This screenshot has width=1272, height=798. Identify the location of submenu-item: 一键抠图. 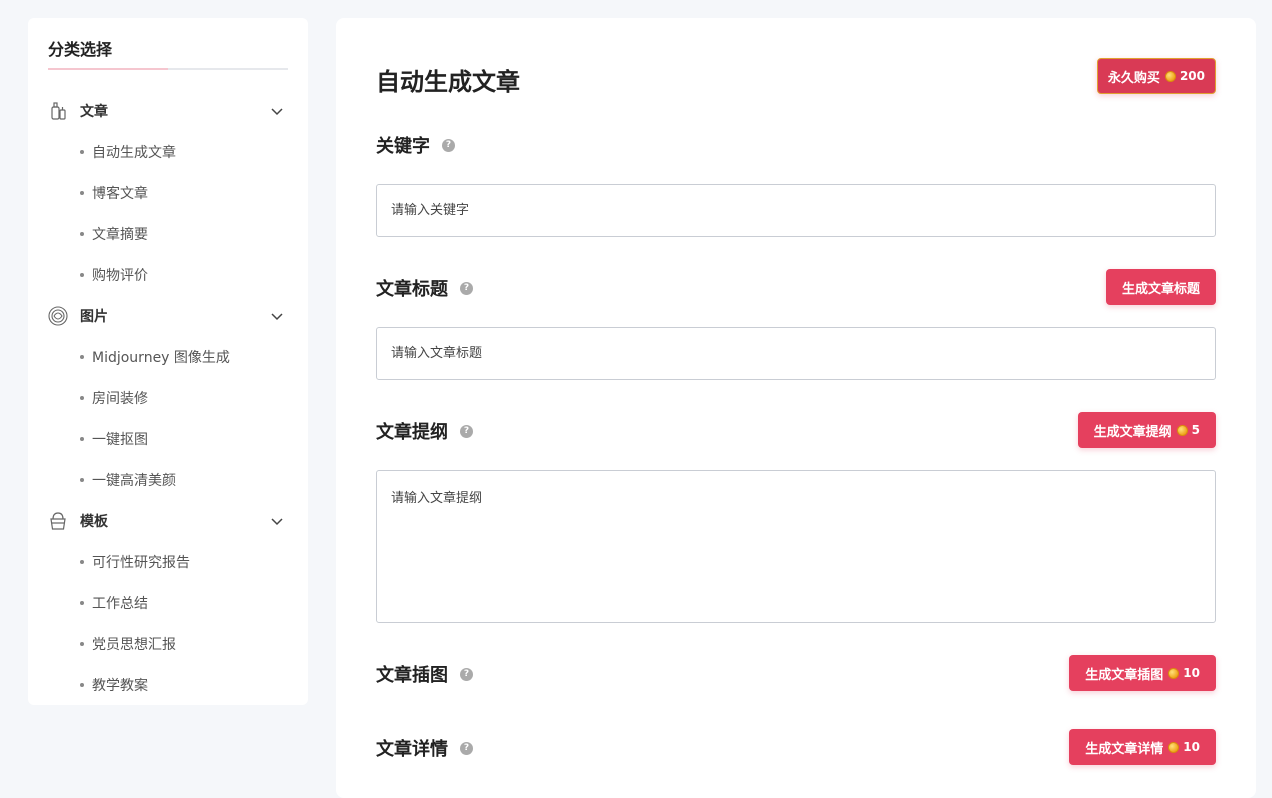
(168, 438).